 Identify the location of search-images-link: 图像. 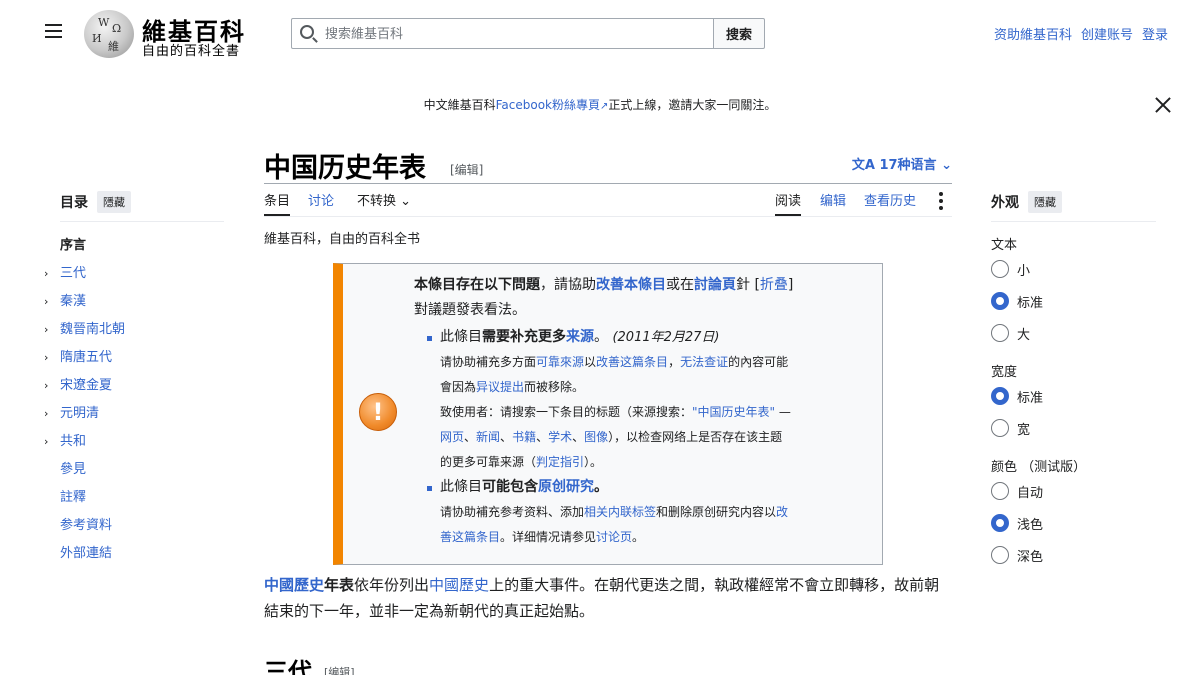
(596, 437).